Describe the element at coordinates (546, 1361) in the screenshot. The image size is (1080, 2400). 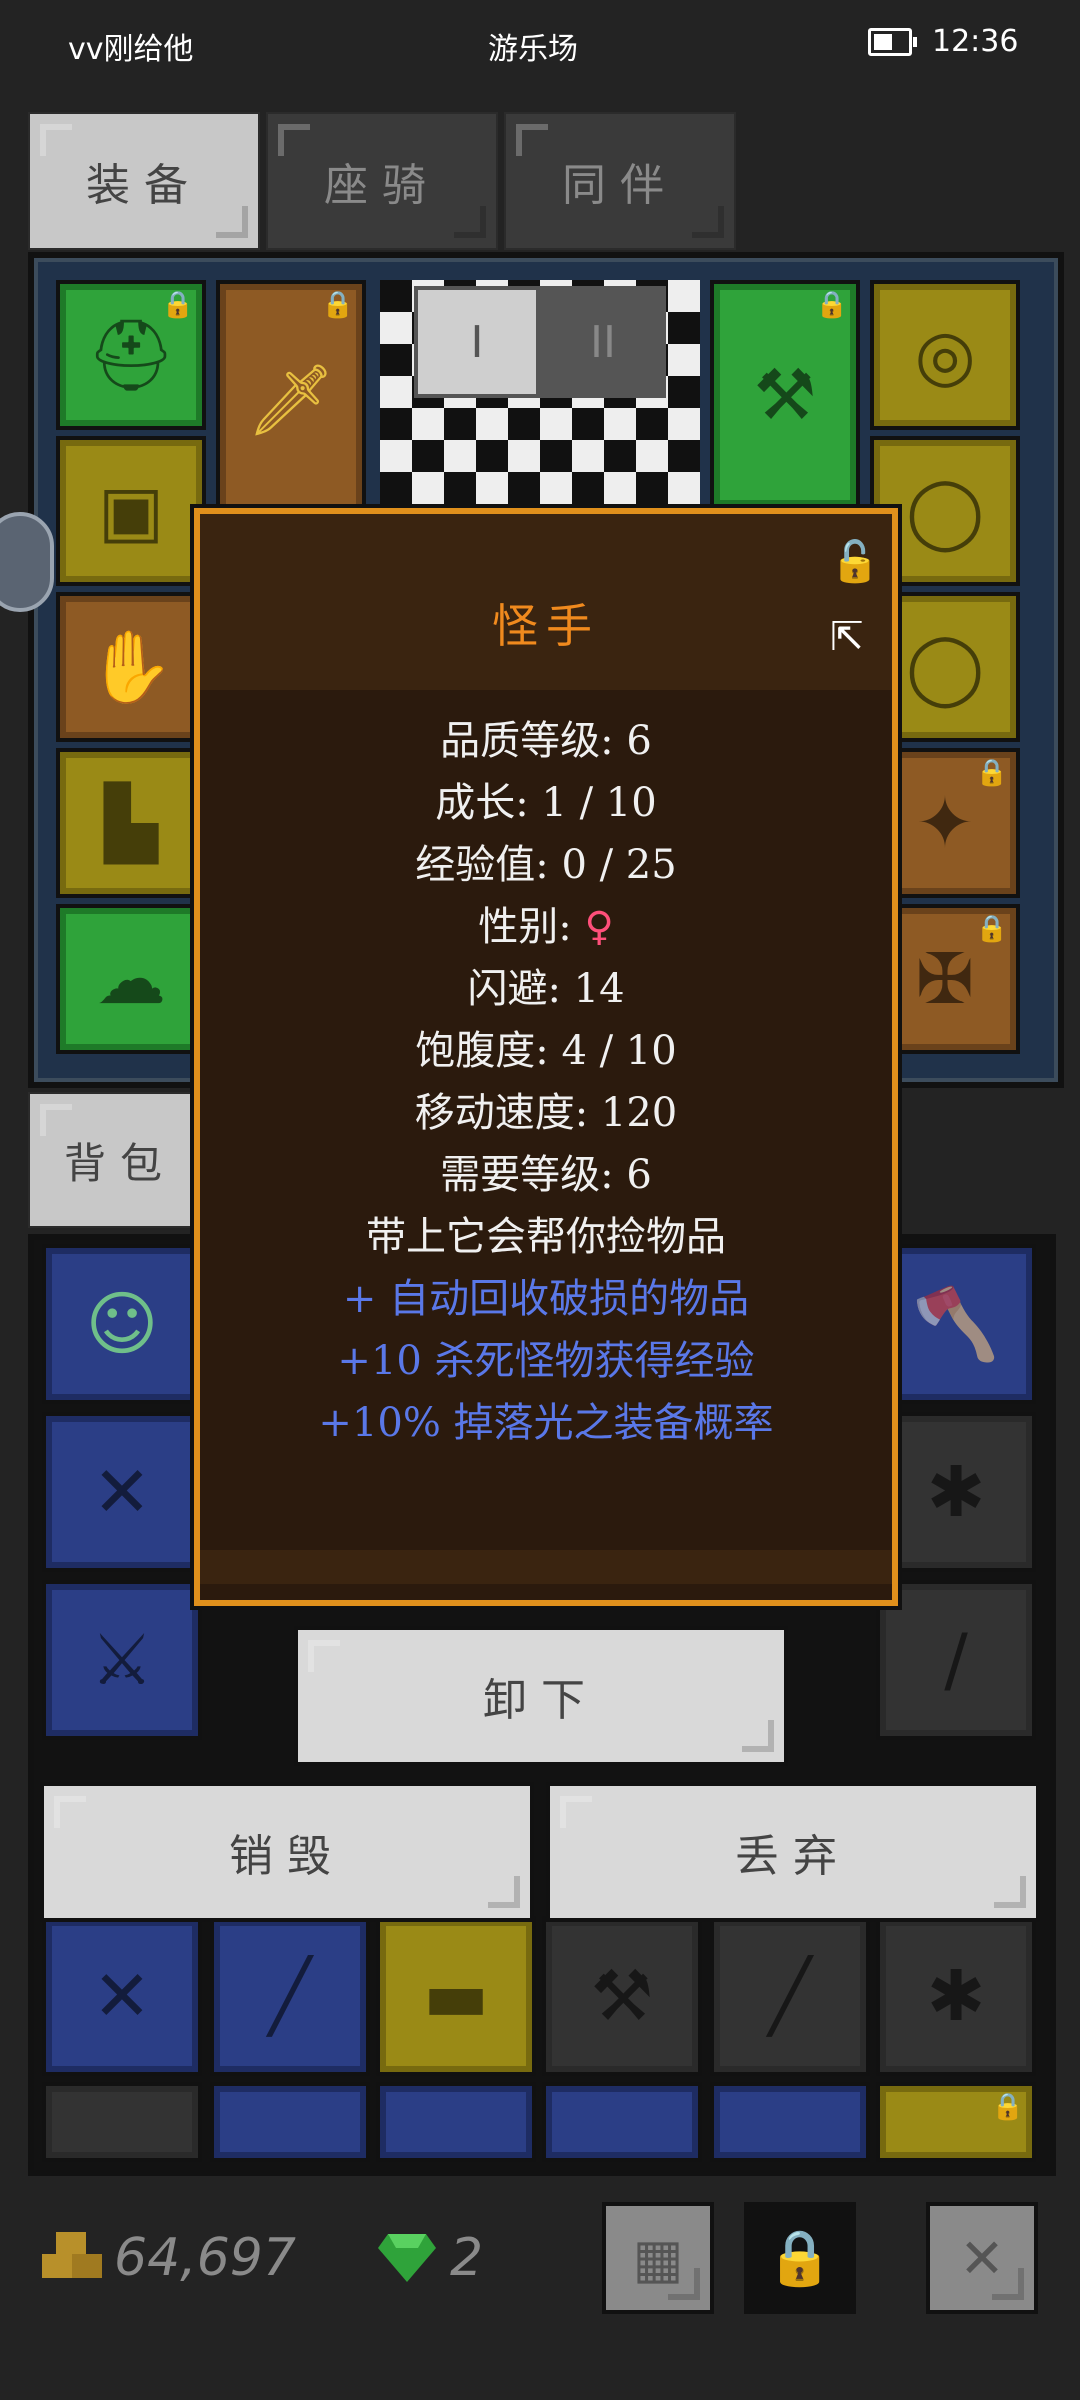
I see `bonus-kill-exp: +10 杀死怪物获得经验` at that location.